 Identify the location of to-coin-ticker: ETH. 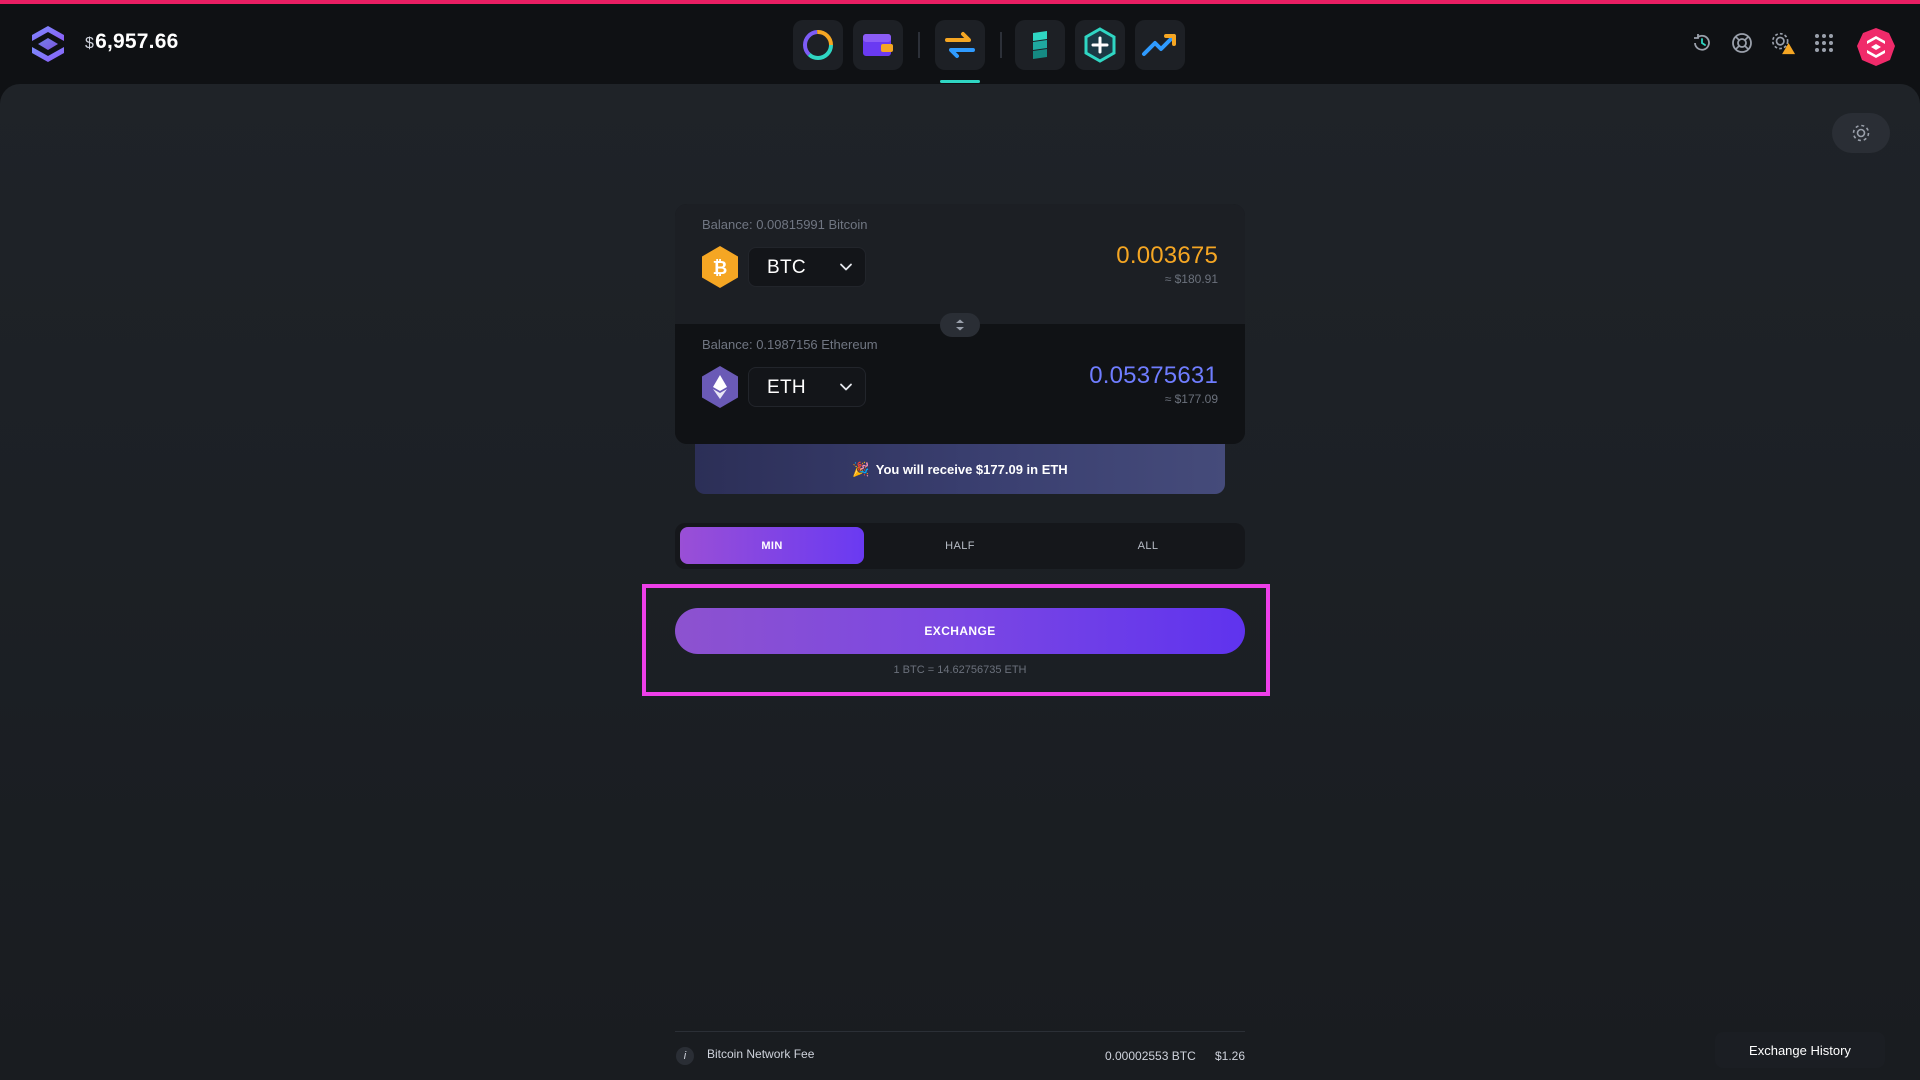
(786, 387).